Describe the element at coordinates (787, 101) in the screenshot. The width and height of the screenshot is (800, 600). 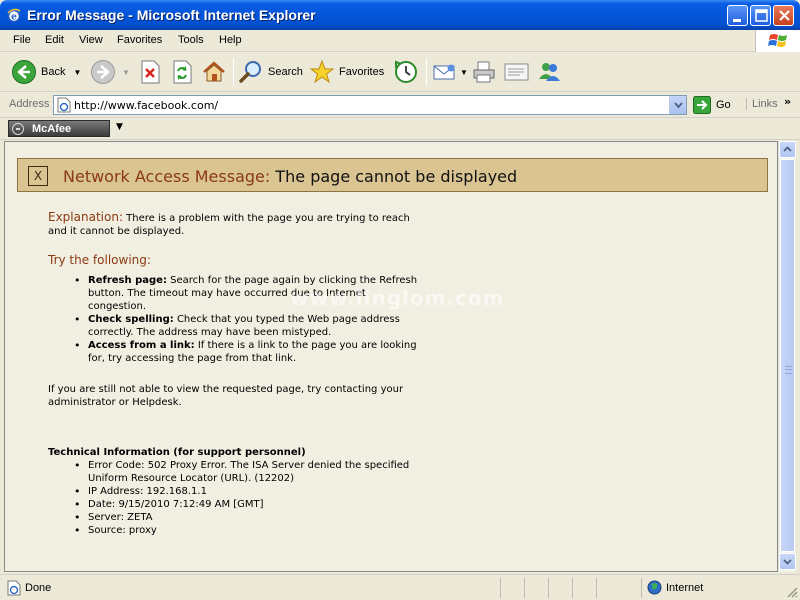
I see `chevron-right-icon: »` at that location.